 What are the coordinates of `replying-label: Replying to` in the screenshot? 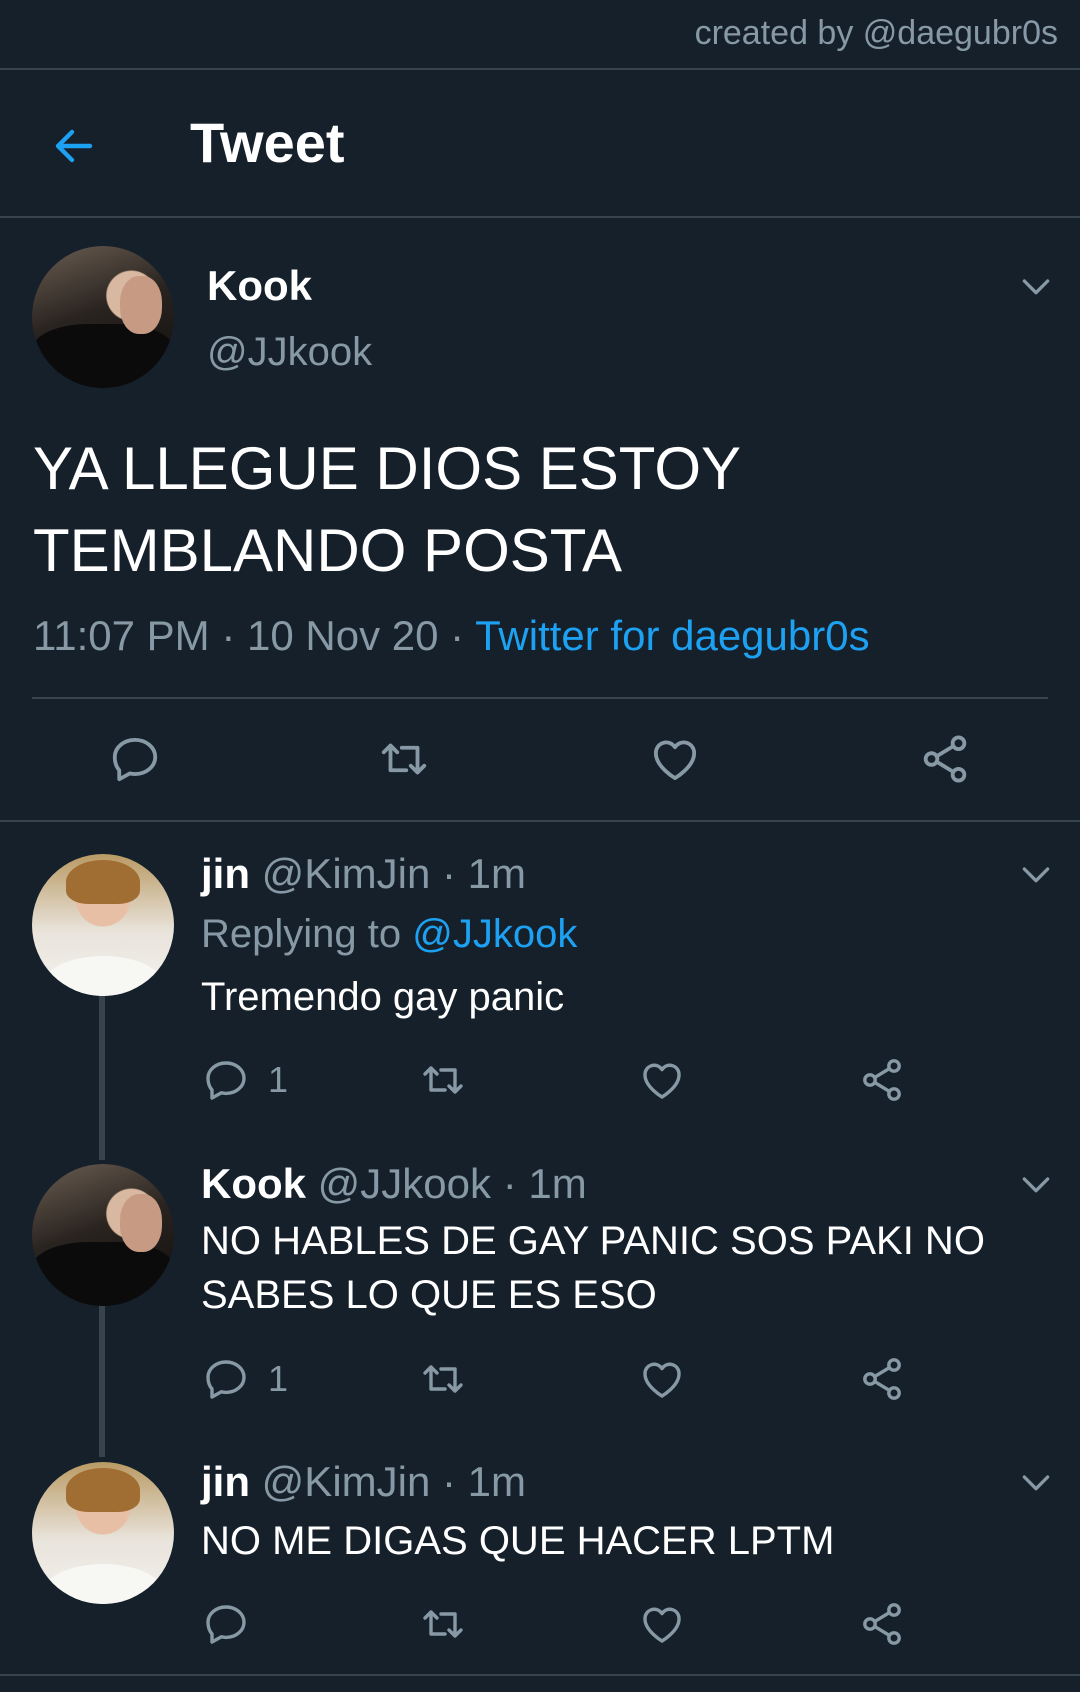 It's located at (301, 934).